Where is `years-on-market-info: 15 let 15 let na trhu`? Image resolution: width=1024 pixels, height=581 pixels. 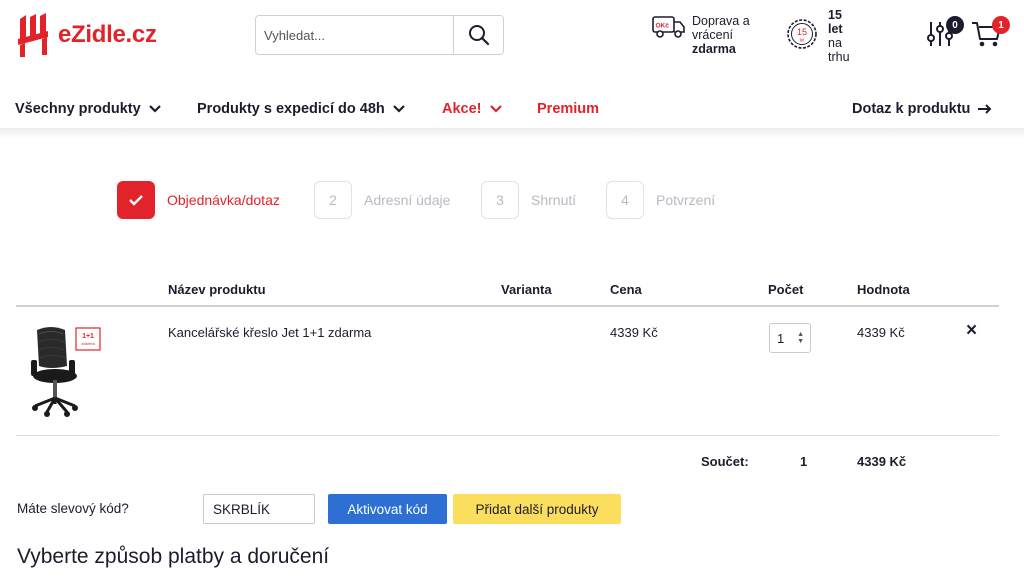
years-on-market-info: 15 let 15 let na trhu is located at coordinates (818, 36).